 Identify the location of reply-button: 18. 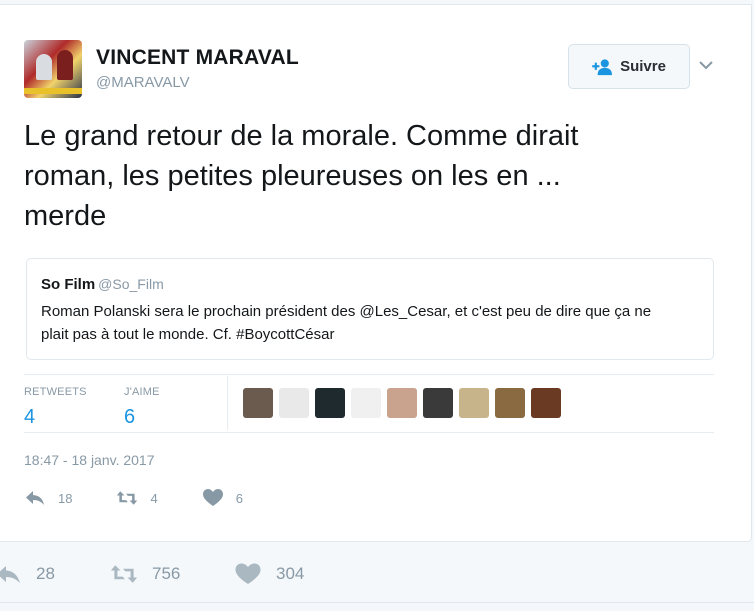
(48, 498).